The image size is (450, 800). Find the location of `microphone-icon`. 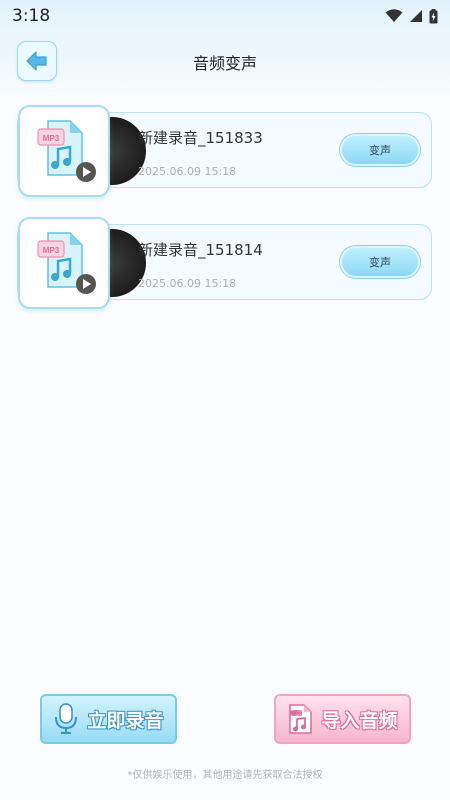

microphone-icon is located at coordinates (66, 718).